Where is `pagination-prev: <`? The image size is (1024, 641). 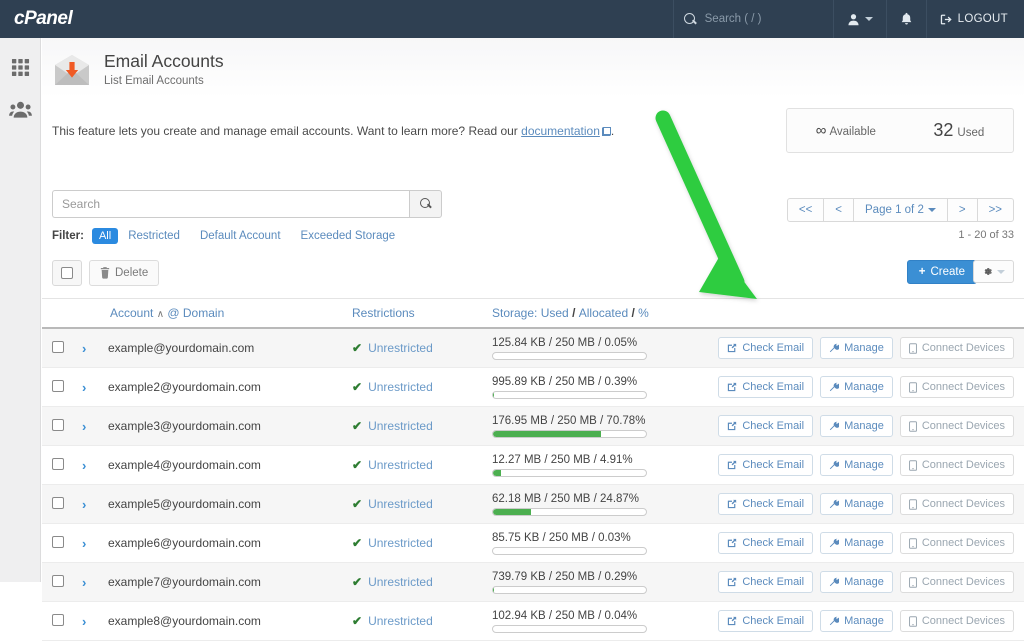
pagination-prev: < is located at coordinates (838, 210).